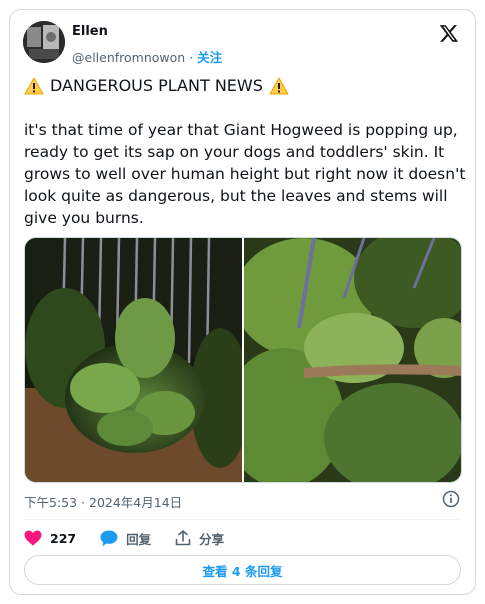 This screenshot has height=604, width=485. I want to click on tweet-title: DANGEROUS PLANT NEWS, so click(156, 85).